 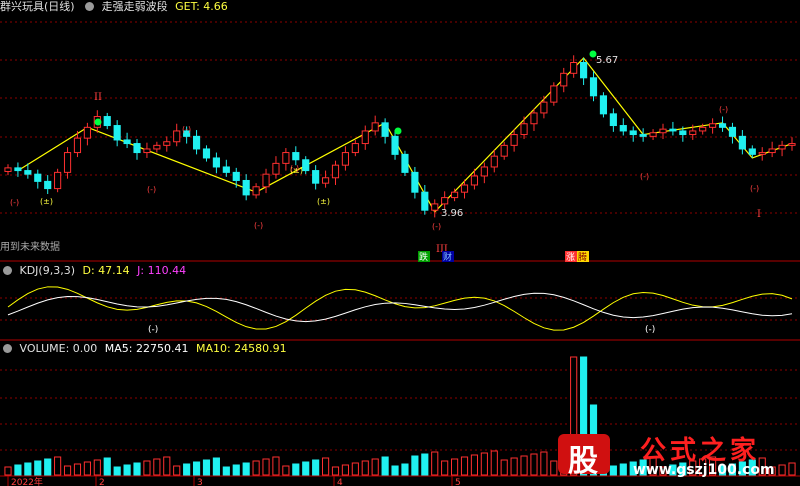 I want to click on kdj-k-line, so click(x=400, y=308).